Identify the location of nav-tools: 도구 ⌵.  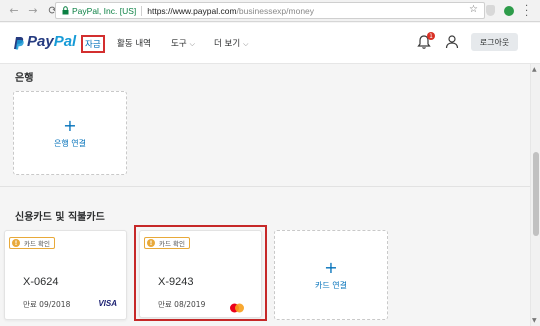
(183, 43).